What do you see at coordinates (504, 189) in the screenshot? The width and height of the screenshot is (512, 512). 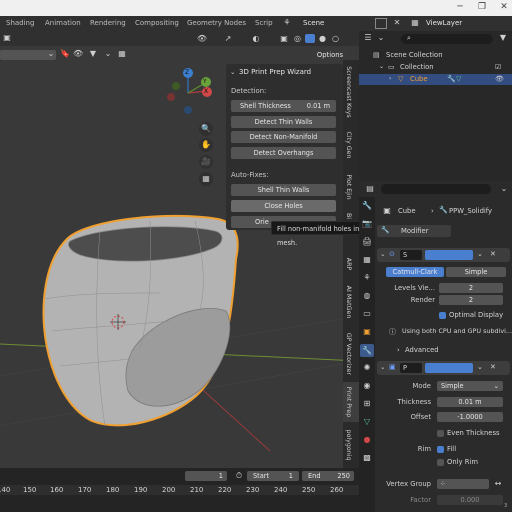 I see `pin-icon: ⌄` at bounding box center [504, 189].